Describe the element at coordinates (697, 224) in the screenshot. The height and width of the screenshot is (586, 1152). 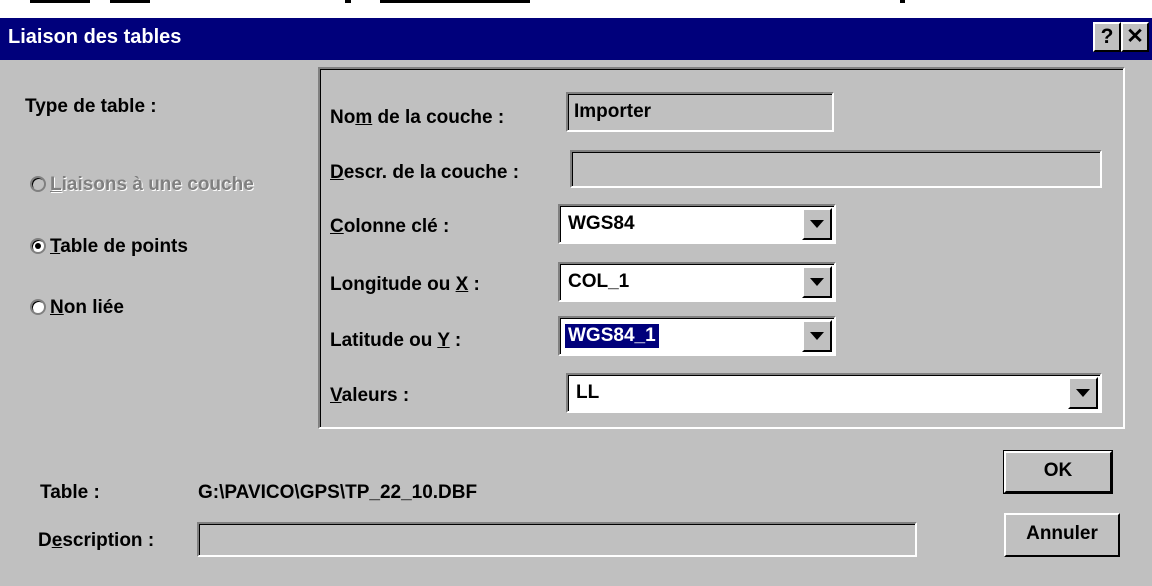
I see `colonne-cle-select: WGS84` at that location.